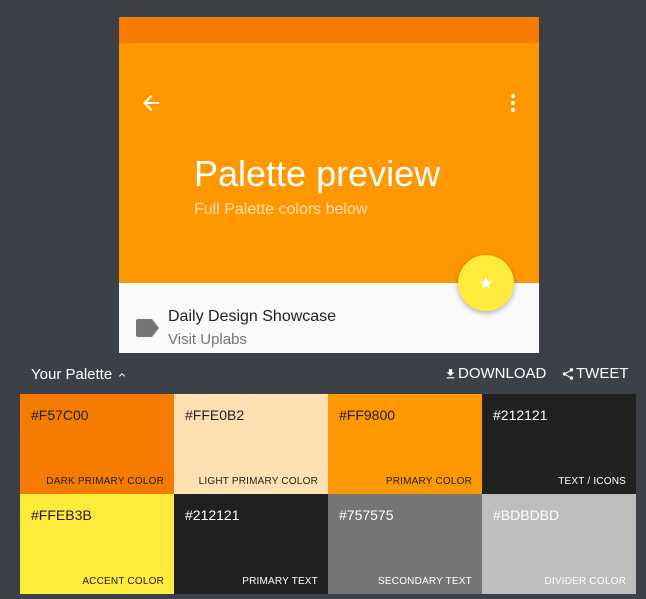 The width and height of the screenshot is (646, 599). What do you see at coordinates (251, 444) in the screenshot?
I see `swatch-light-primary: #FFE0B2 LIGHT PRIMARY COLOR` at bounding box center [251, 444].